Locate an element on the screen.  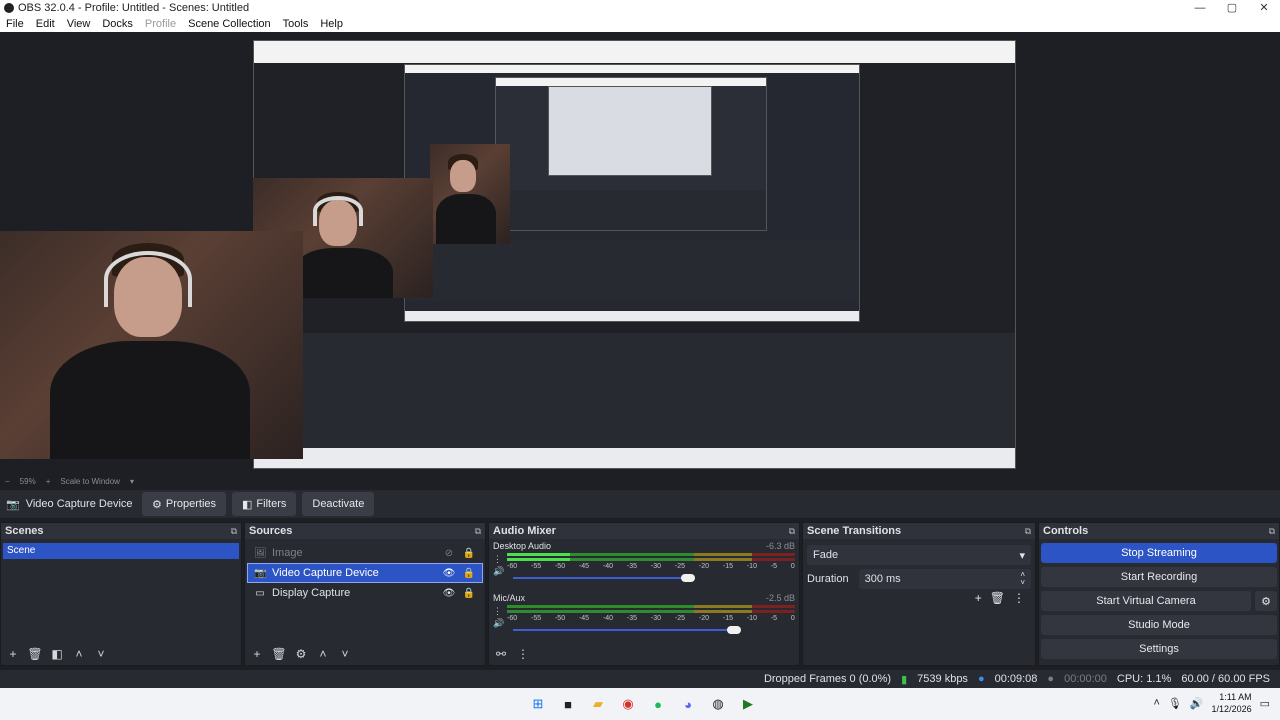
eye-hidden-icon: ⊘ is located at coordinates (449, 553).